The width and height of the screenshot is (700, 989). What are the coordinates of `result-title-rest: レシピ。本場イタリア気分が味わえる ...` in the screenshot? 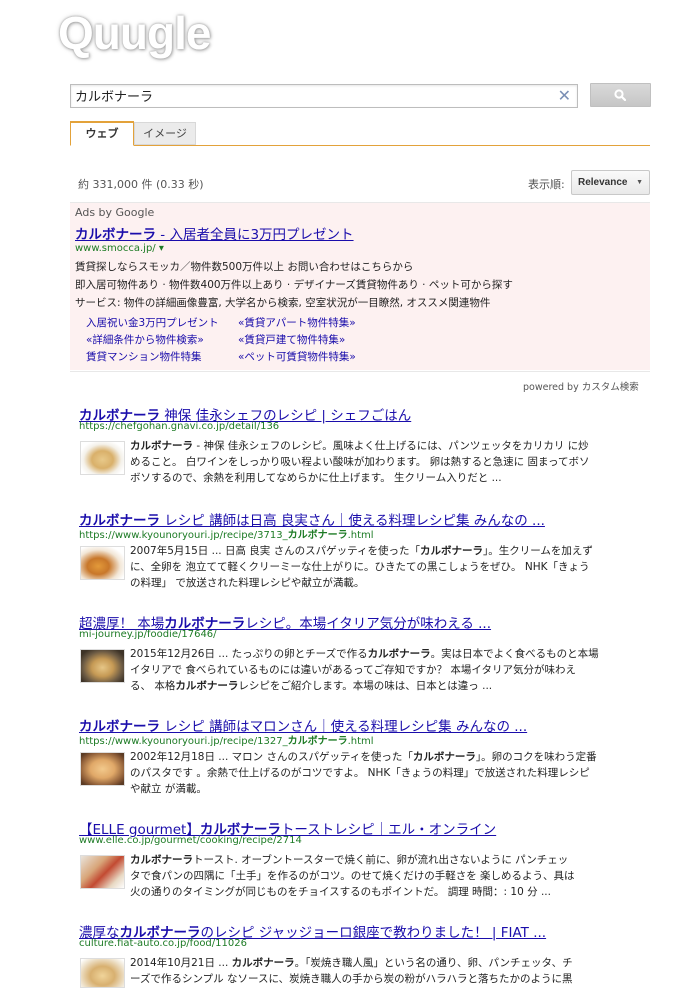 It's located at (368, 624).